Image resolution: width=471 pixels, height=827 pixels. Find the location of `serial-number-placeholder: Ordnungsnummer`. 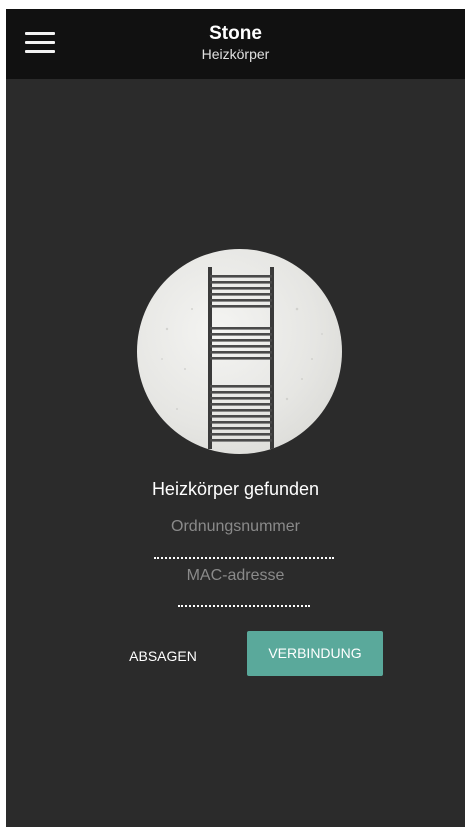

serial-number-placeholder: Ordnungsnummer is located at coordinates (235, 526).